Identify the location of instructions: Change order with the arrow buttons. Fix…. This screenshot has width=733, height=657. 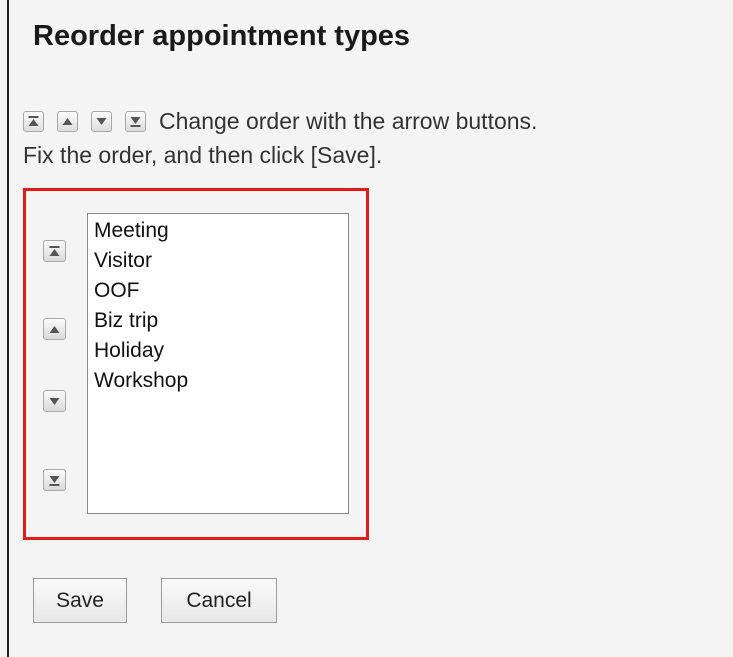
(280, 138).